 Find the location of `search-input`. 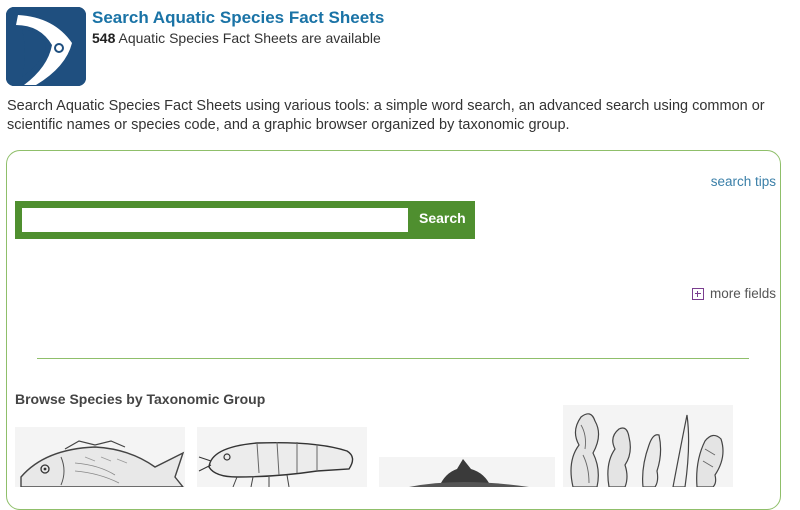

search-input is located at coordinates (215, 220).